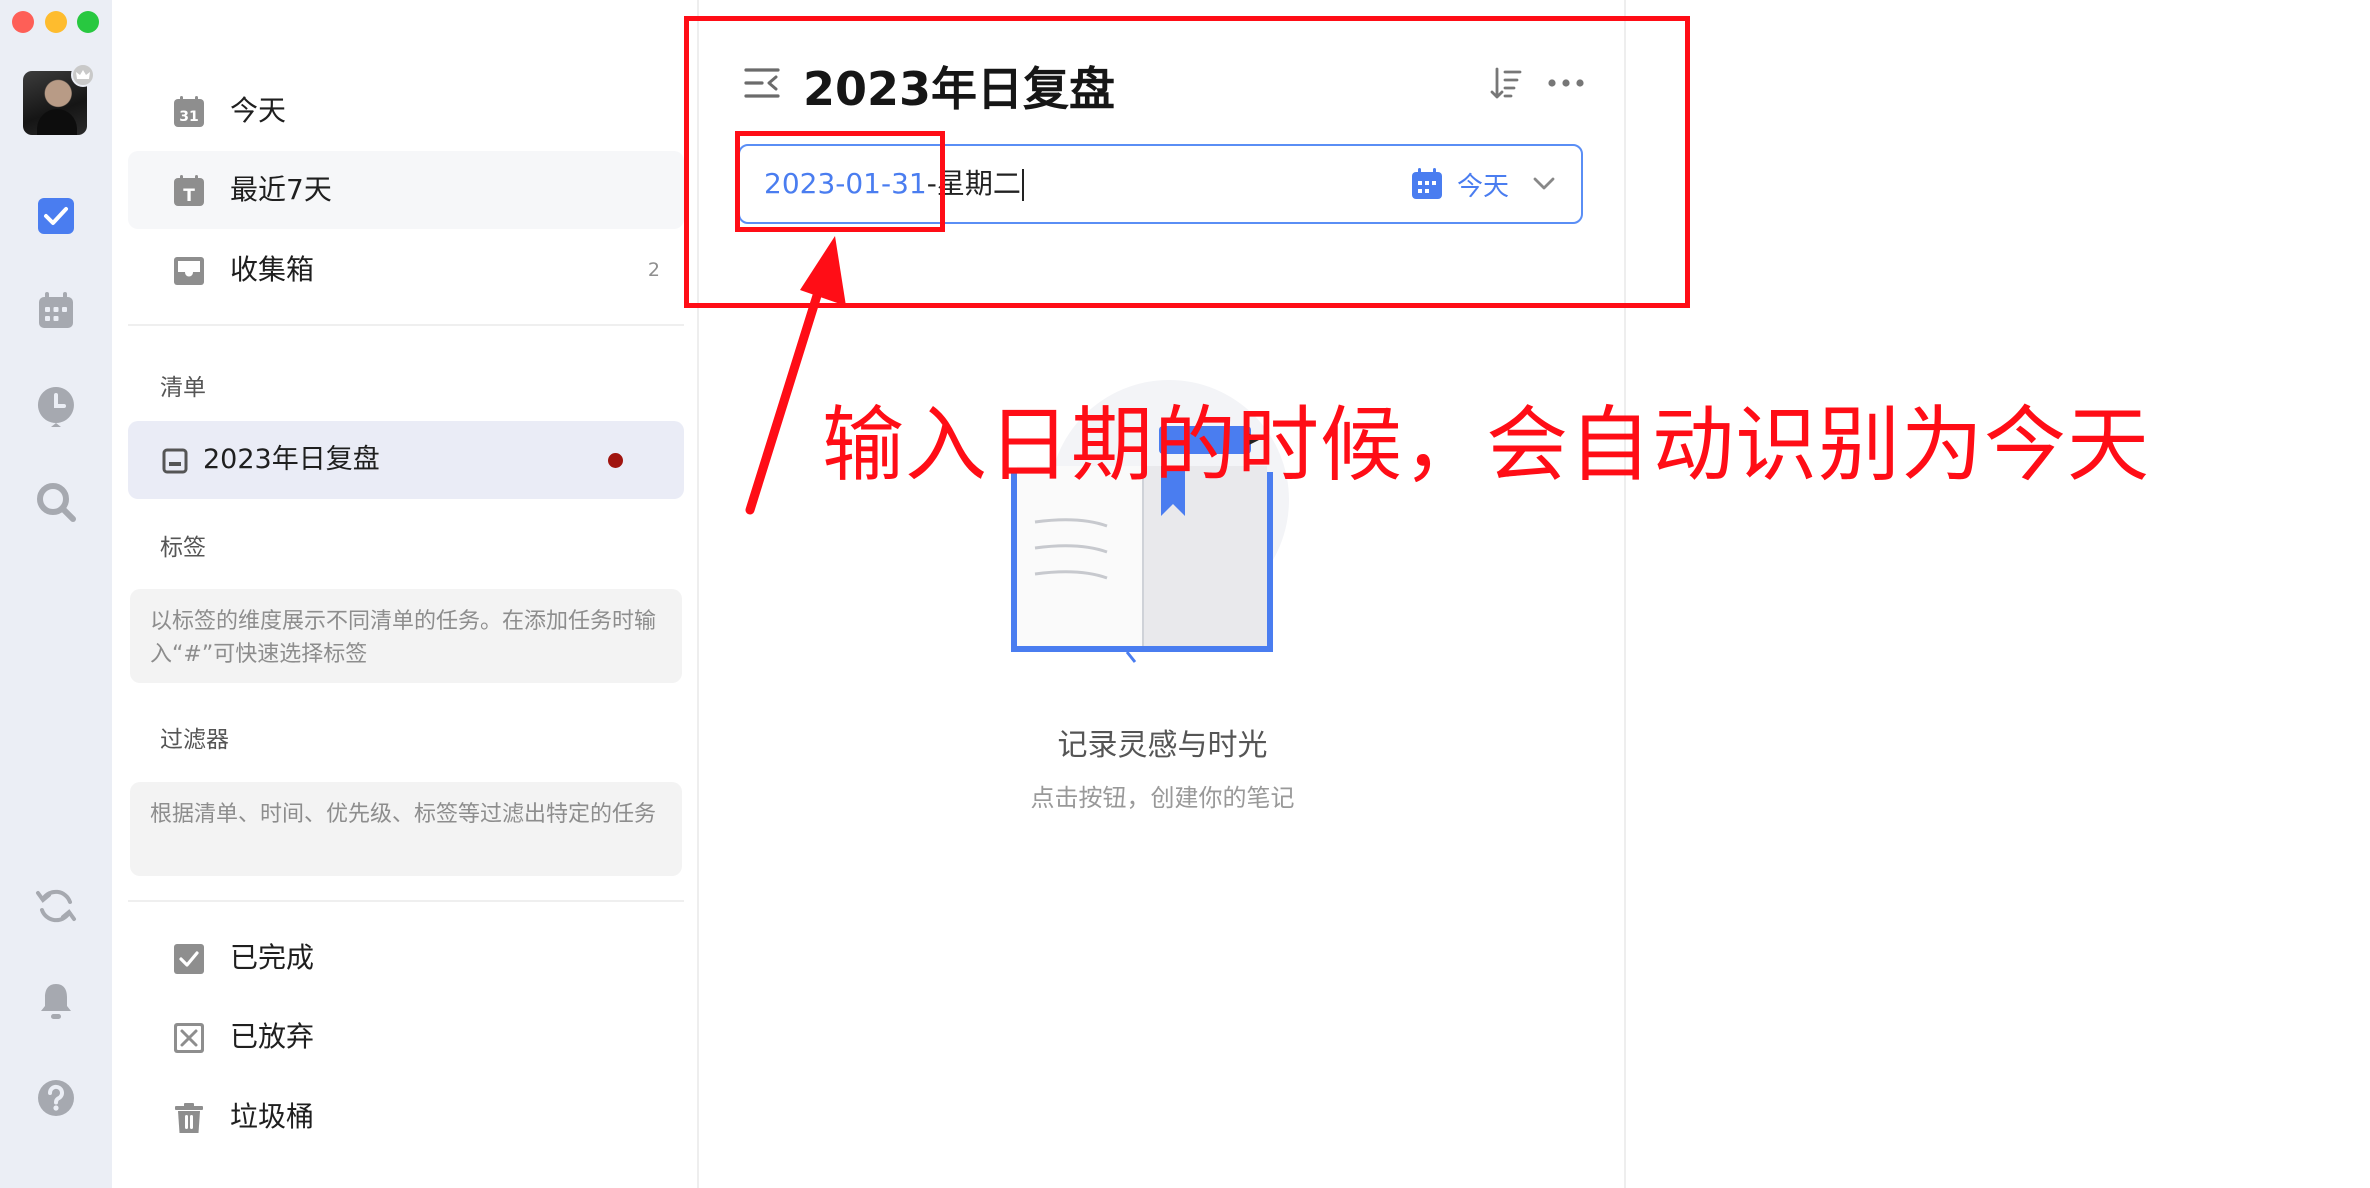 Image resolution: width=2370 pixels, height=1188 pixels. I want to click on inbox-icon, so click(189, 271).